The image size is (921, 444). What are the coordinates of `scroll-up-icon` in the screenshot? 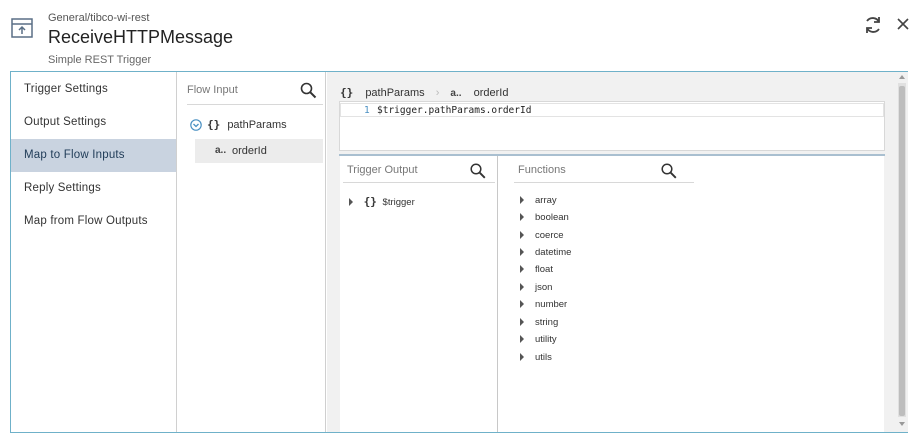 It's located at (902, 77).